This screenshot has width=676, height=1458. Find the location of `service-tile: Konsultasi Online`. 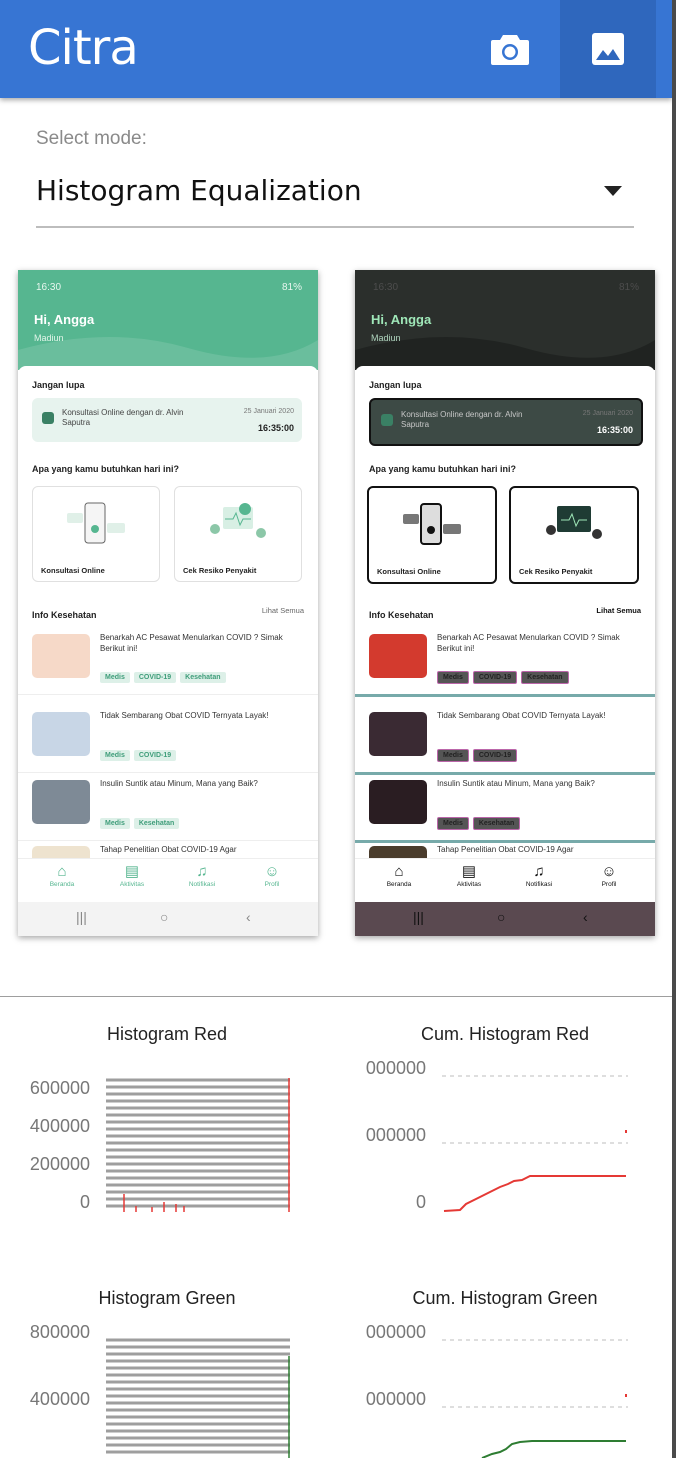

service-tile: Konsultasi Online is located at coordinates (432, 535).